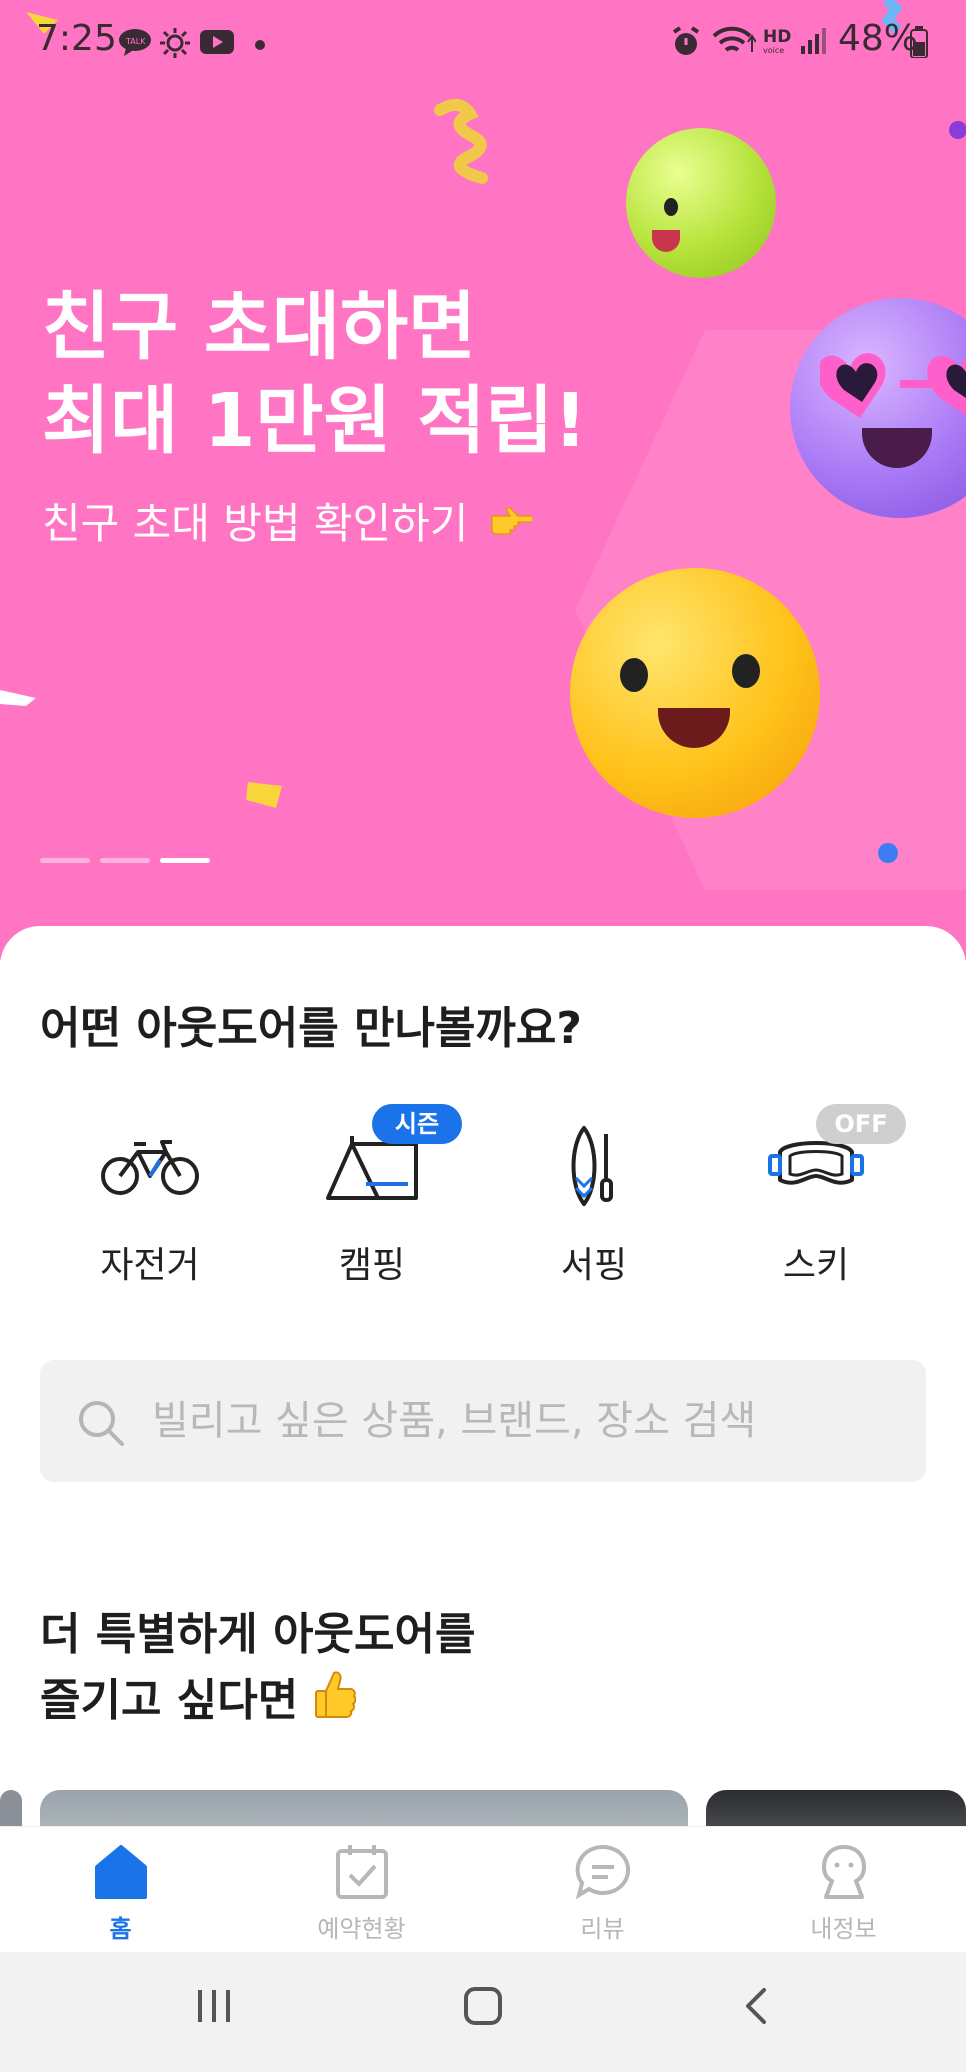 This screenshot has height=2072, width=966. Describe the element at coordinates (372, 1200) in the screenshot. I see `category-camping: 시즌 캠핑` at that location.